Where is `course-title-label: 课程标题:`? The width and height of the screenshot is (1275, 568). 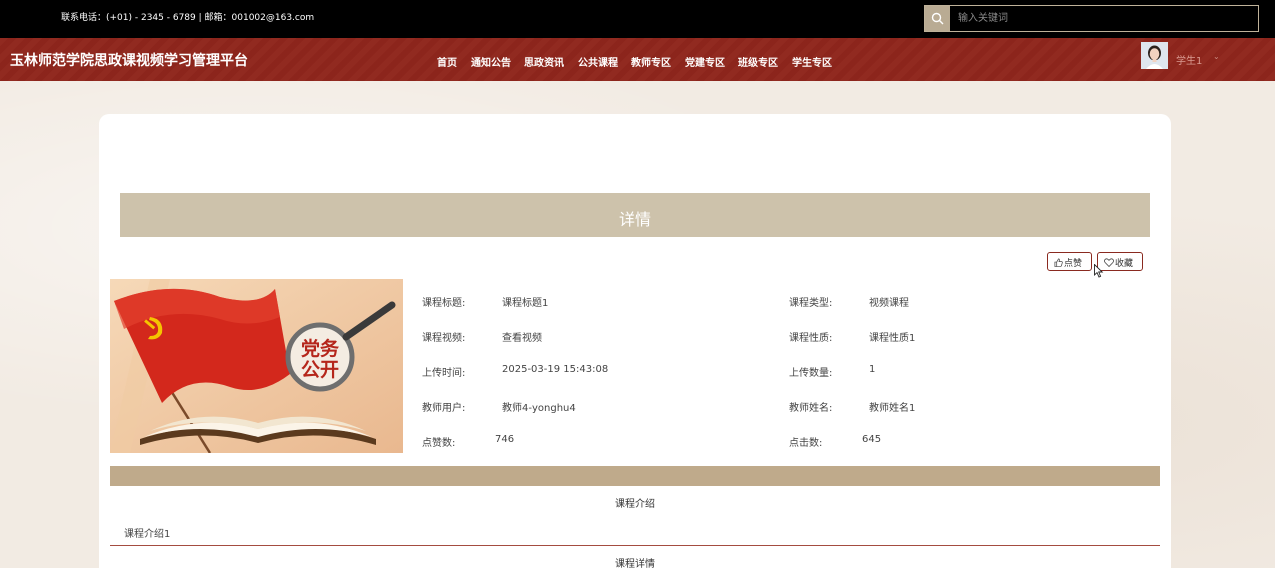 course-title-label: 课程标题: is located at coordinates (444, 303).